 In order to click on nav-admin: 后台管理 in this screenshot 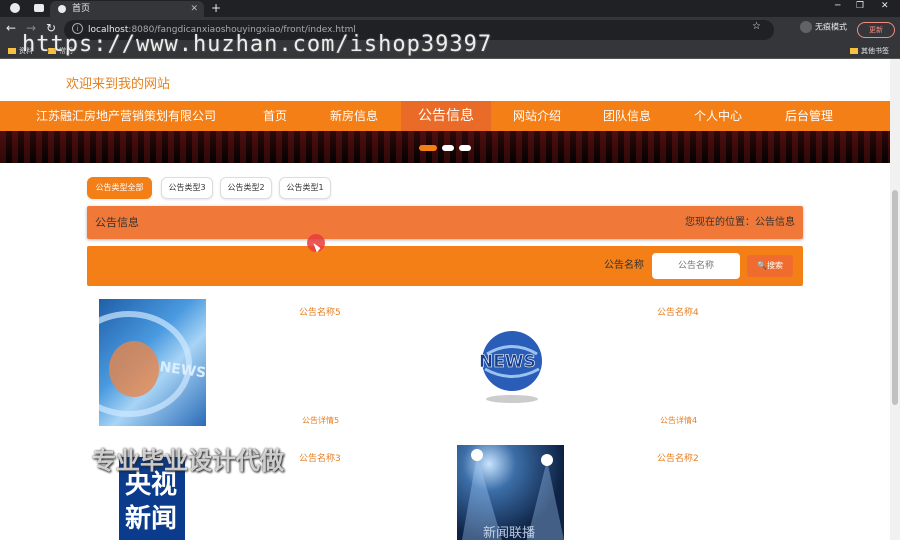, I will do `click(809, 116)`.